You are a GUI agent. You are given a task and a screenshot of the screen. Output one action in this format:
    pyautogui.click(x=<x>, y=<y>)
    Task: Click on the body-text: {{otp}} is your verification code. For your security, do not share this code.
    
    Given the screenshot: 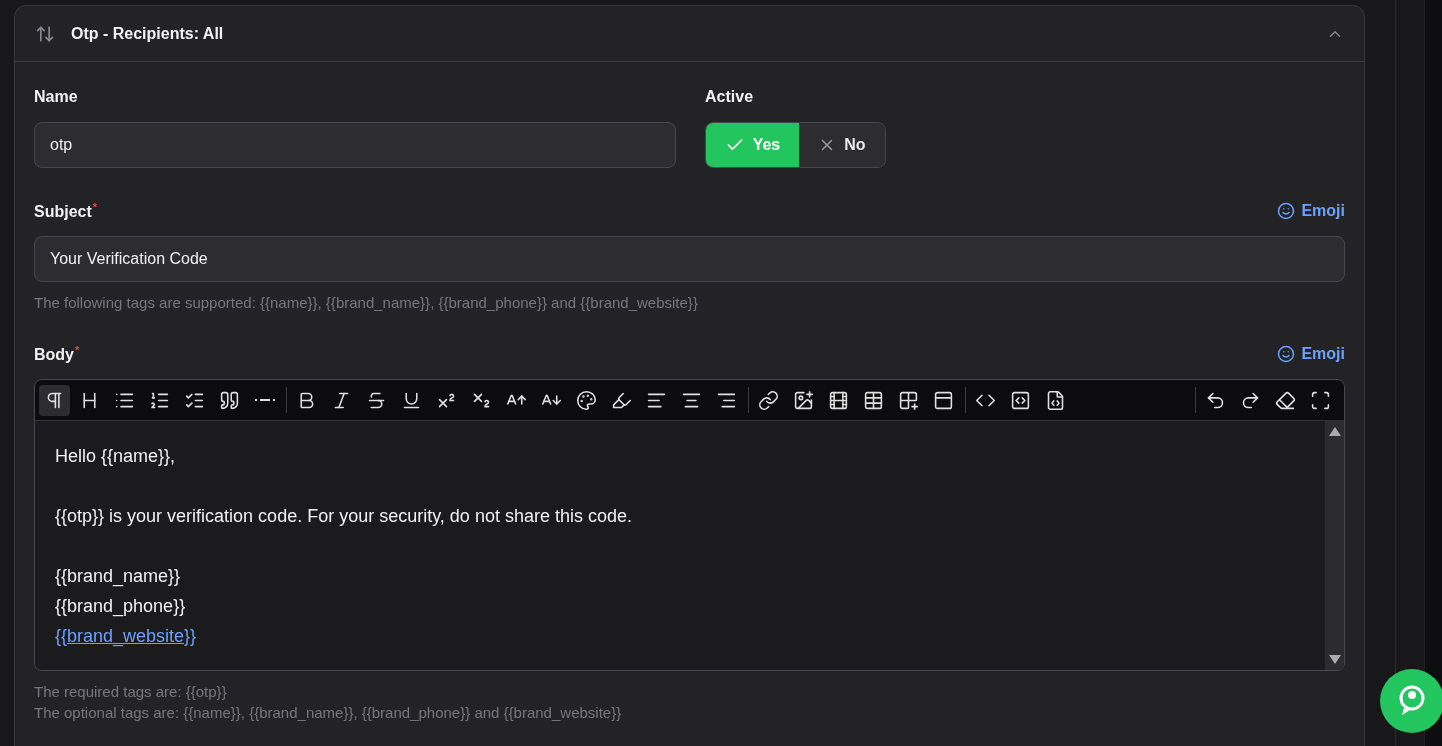 What is the action you would take?
    pyautogui.click(x=343, y=516)
    